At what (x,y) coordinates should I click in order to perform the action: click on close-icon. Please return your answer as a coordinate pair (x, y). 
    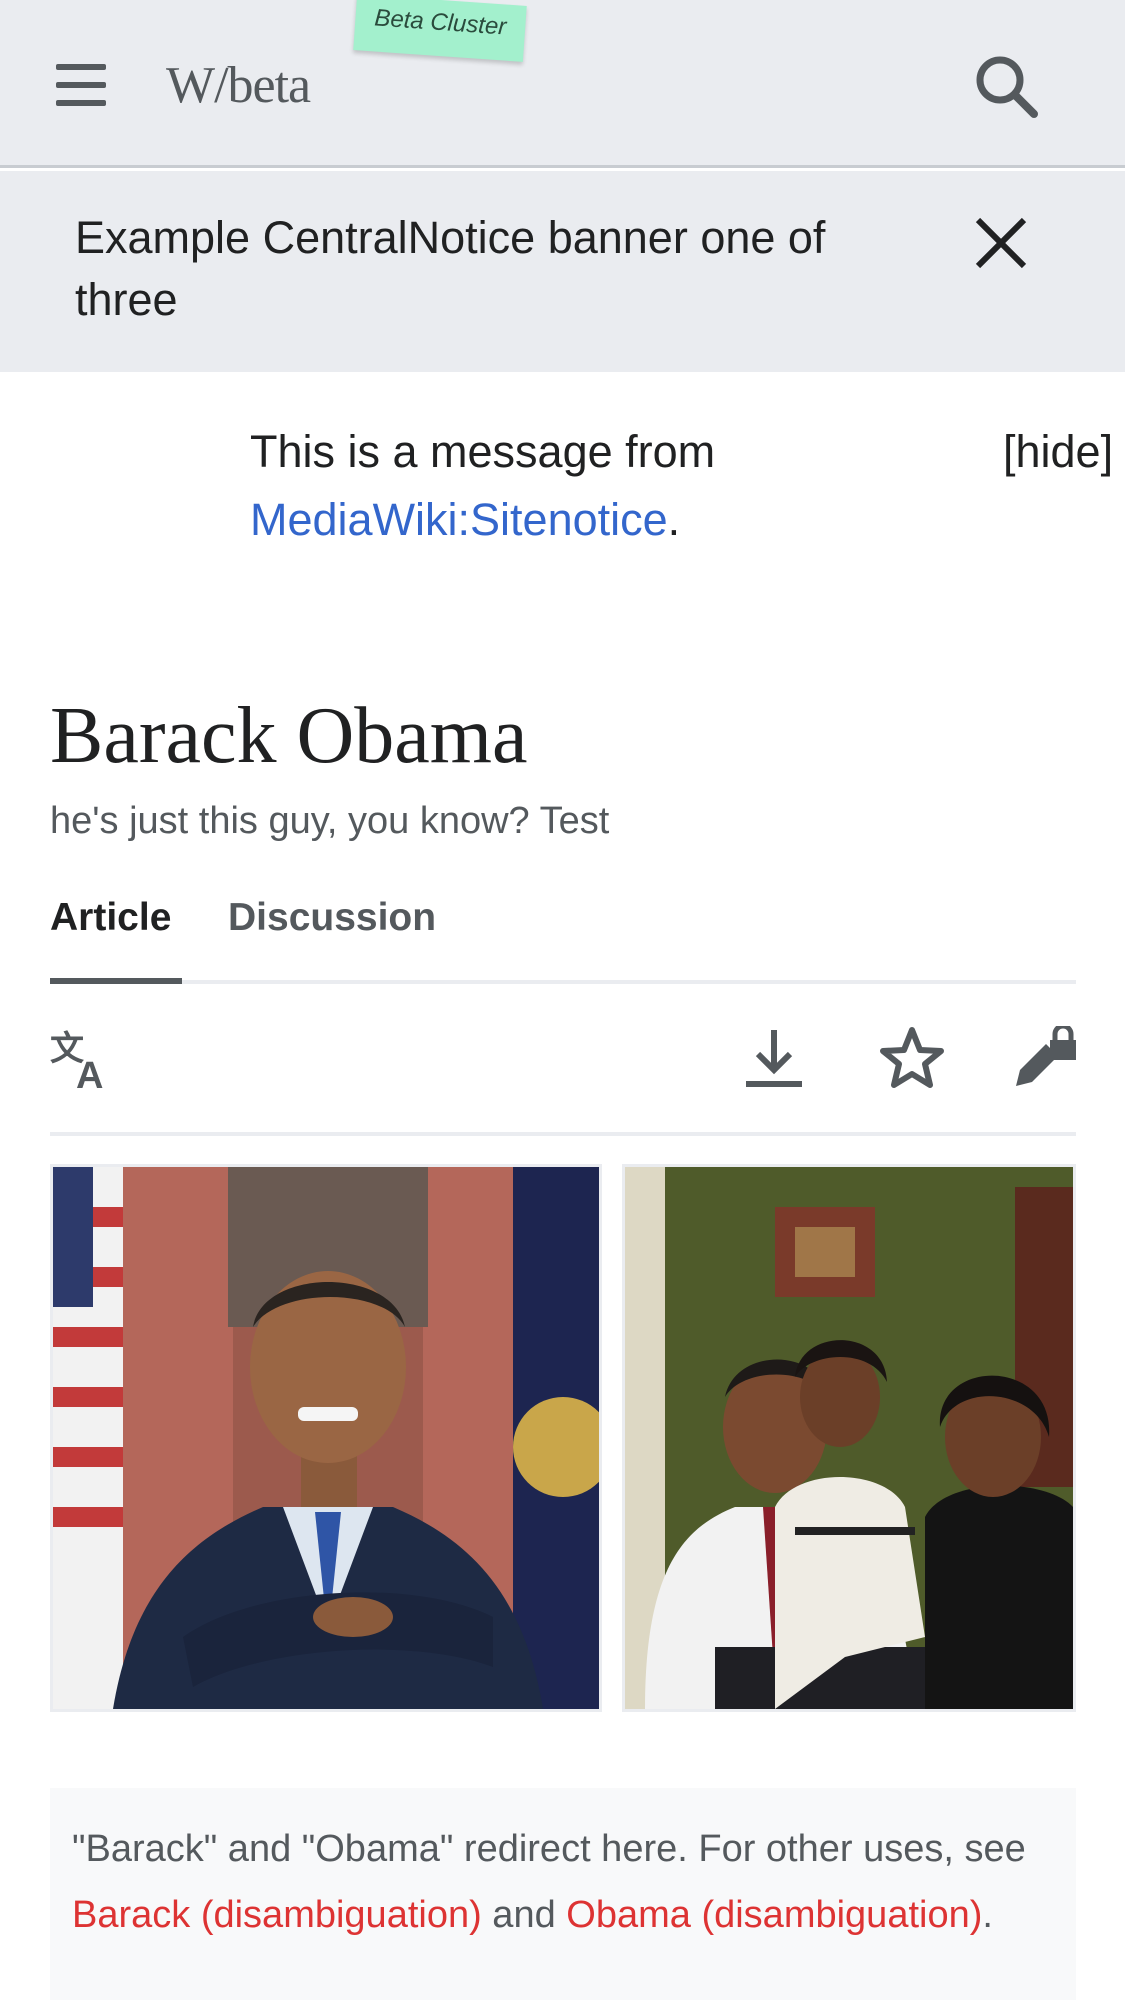
    Looking at the image, I should click on (1001, 243).